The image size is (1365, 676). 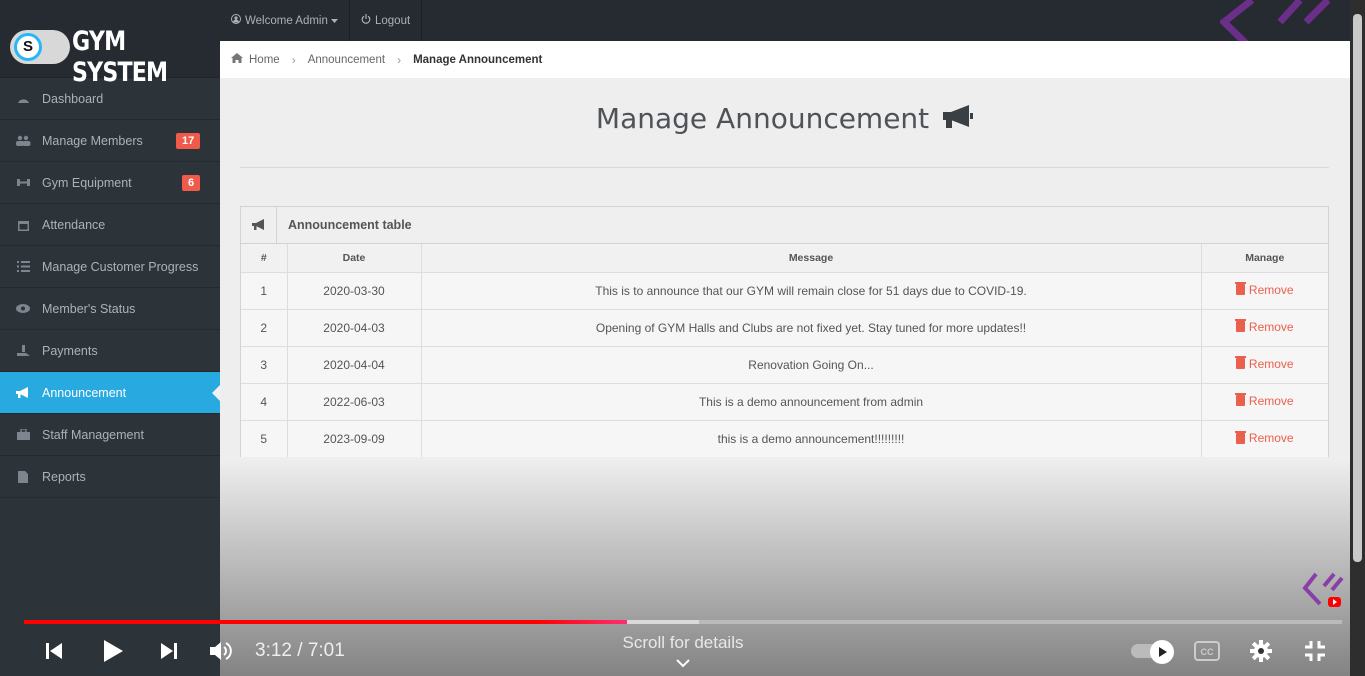 What do you see at coordinates (236, 20) in the screenshot?
I see `user-icon` at bounding box center [236, 20].